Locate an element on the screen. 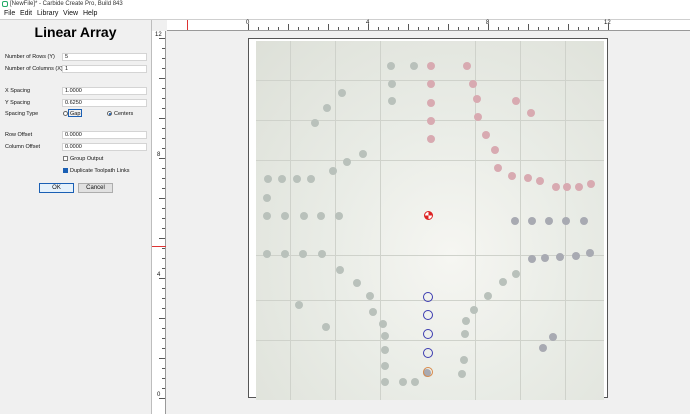 This screenshot has width=690, height=414. x-spacing-input: 1.0000 is located at coordinates (104, 91).